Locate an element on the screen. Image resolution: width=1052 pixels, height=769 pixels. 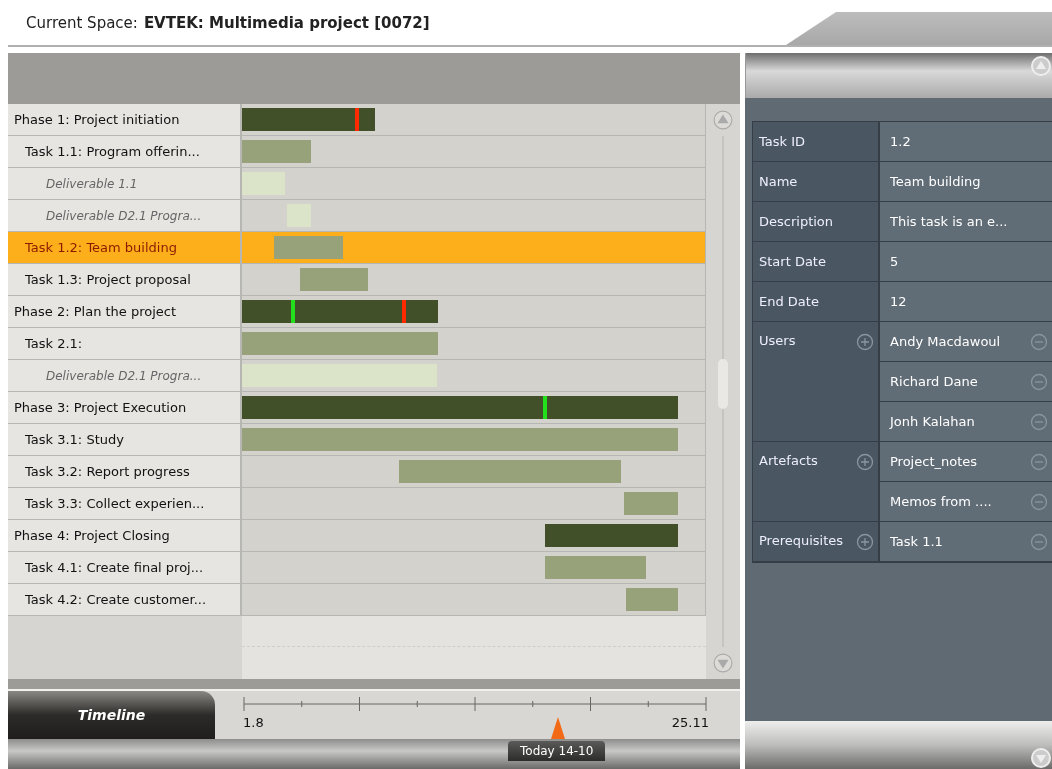
property-value: Project_notes is located at coordinates (934, 461).